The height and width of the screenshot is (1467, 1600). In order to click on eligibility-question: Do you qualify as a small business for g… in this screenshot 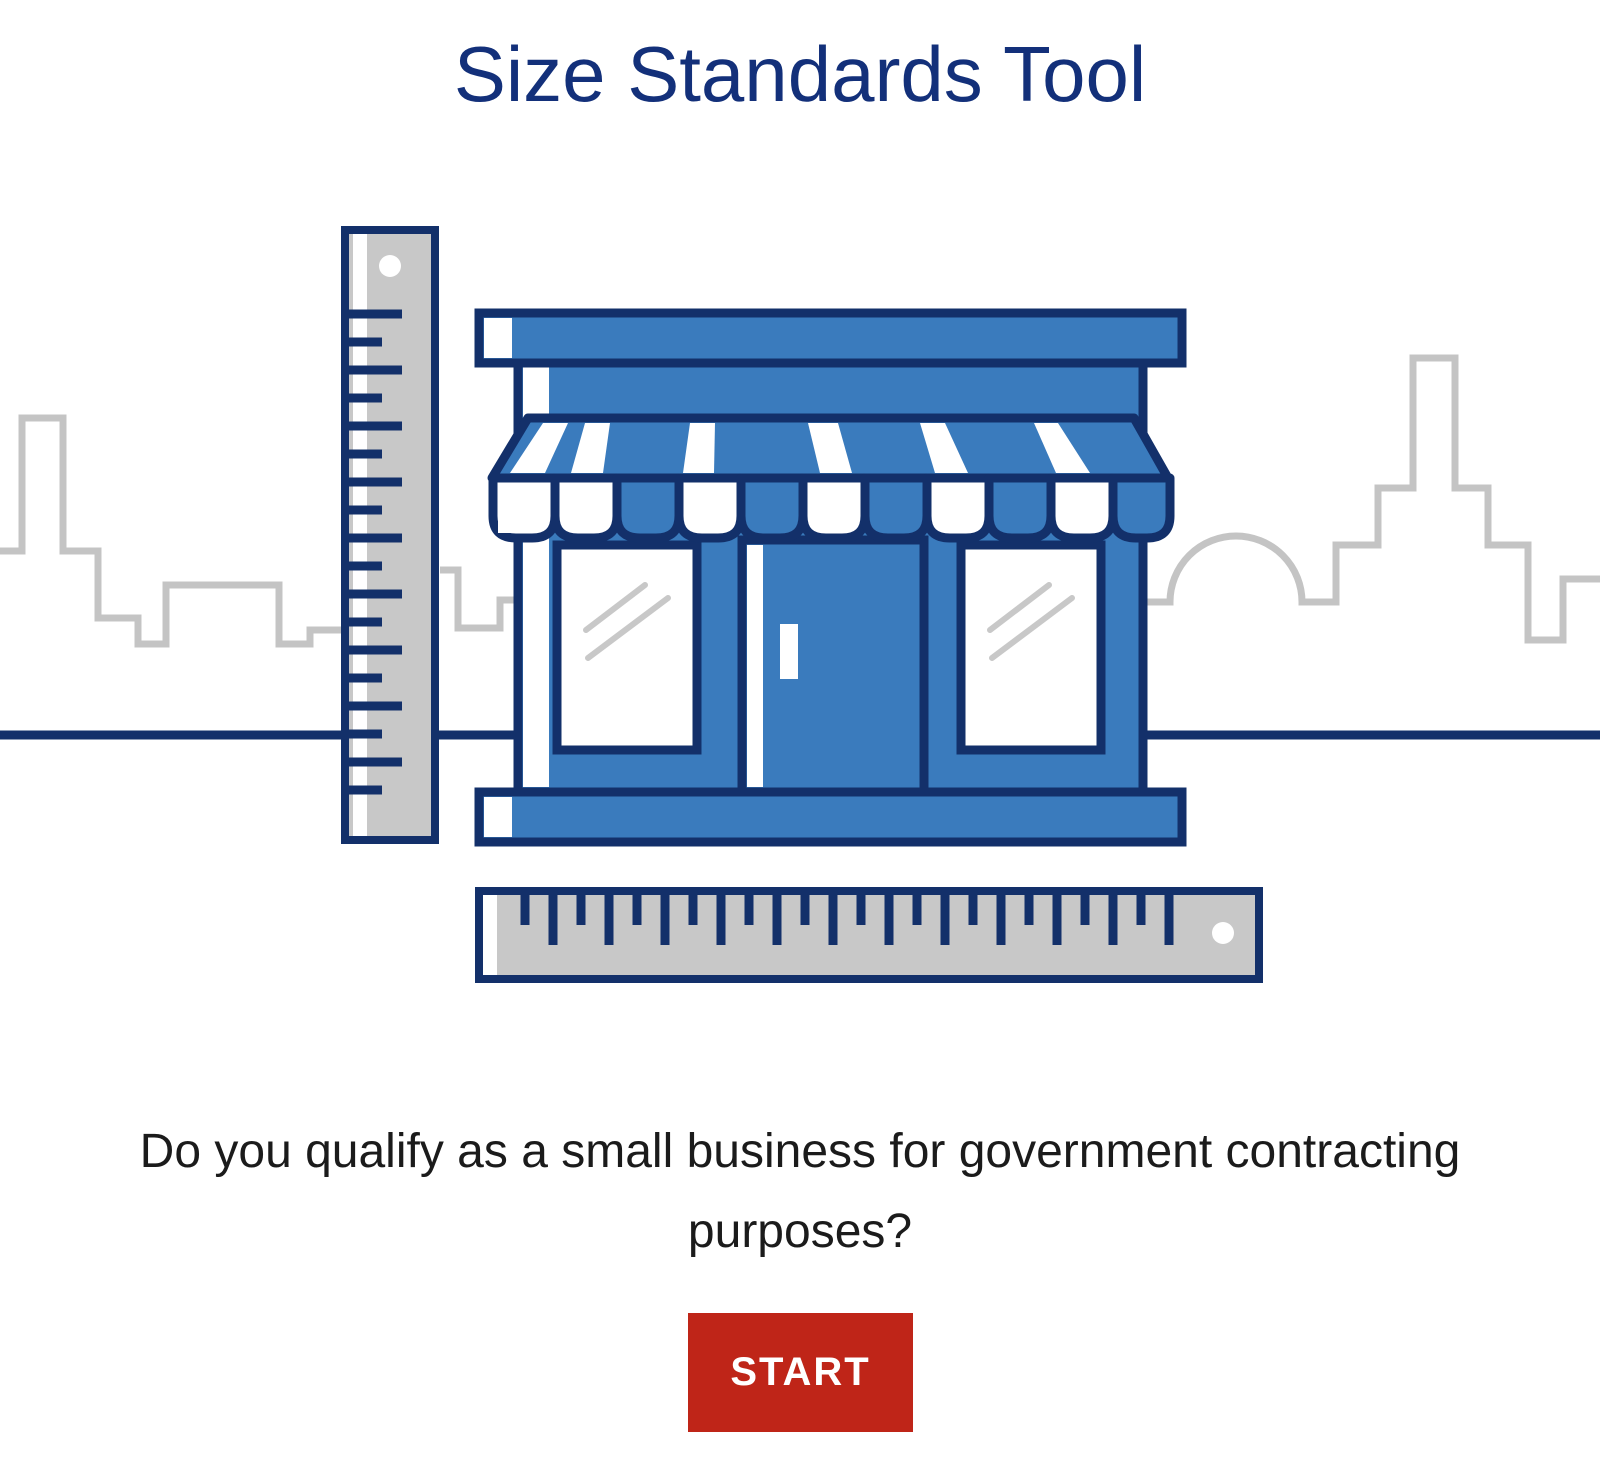, I will do `click(800, 1191)`.